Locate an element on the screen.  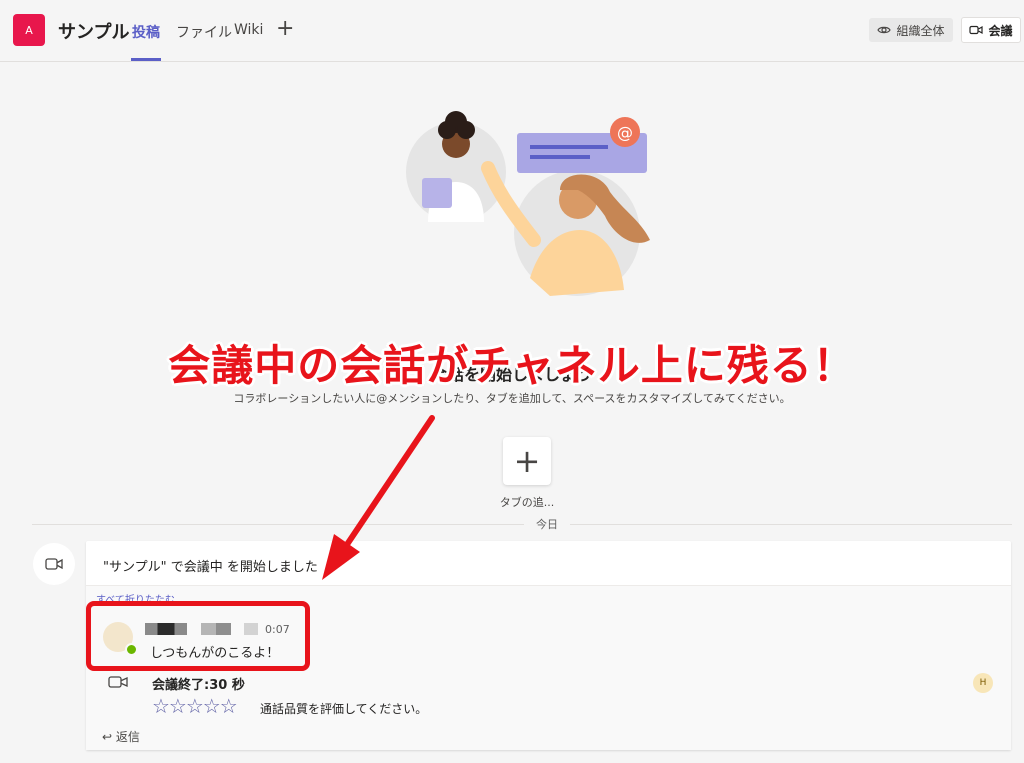
org-wide-button: 組織全体 is located at coordinates (911, 30).